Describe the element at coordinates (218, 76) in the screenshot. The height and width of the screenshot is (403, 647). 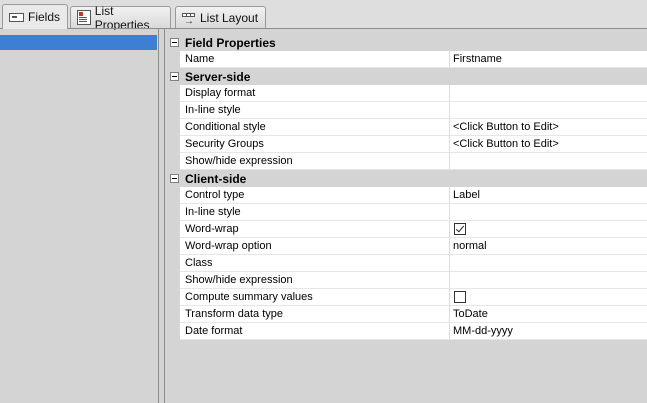
I see `category-title: Server-side` at that location.